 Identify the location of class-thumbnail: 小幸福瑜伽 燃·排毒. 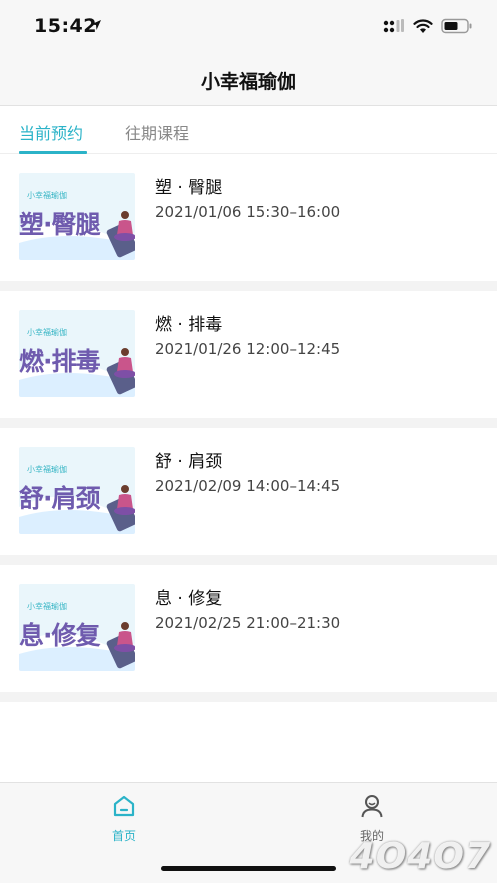
(77, 353).